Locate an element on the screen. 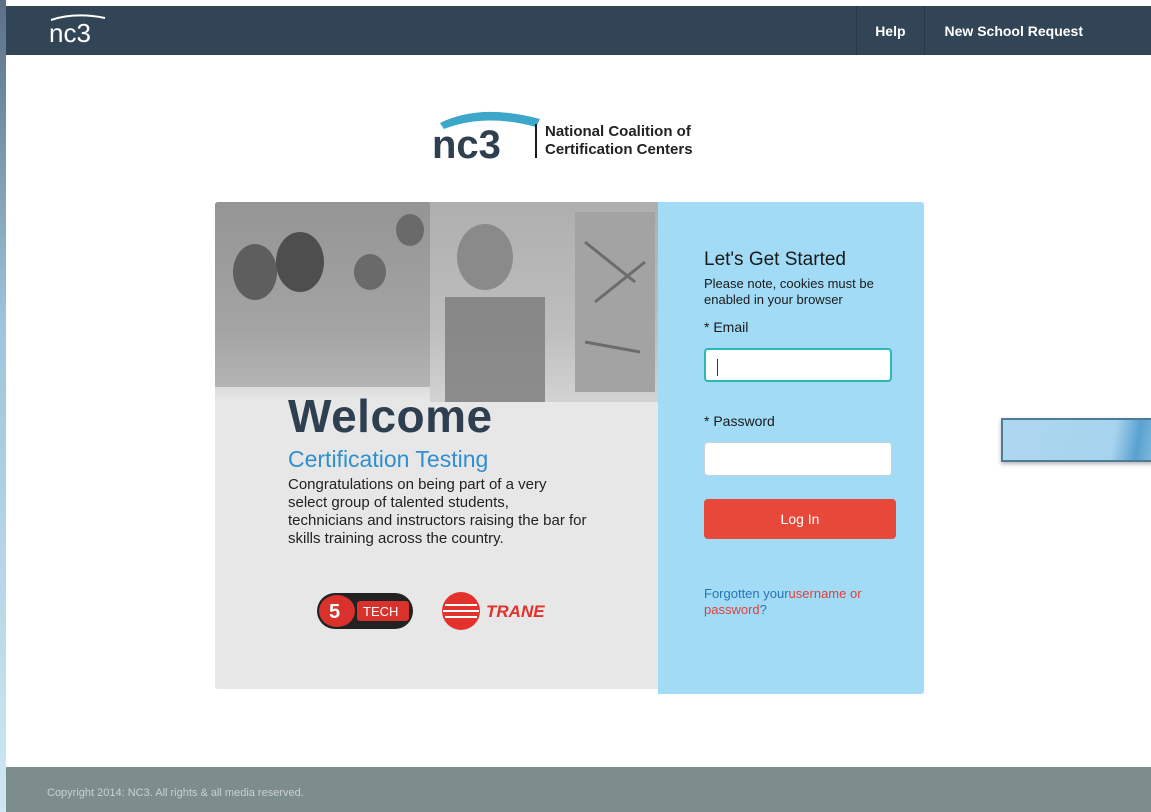  forgot-suffix: ? is located at coordinates (763, 609).